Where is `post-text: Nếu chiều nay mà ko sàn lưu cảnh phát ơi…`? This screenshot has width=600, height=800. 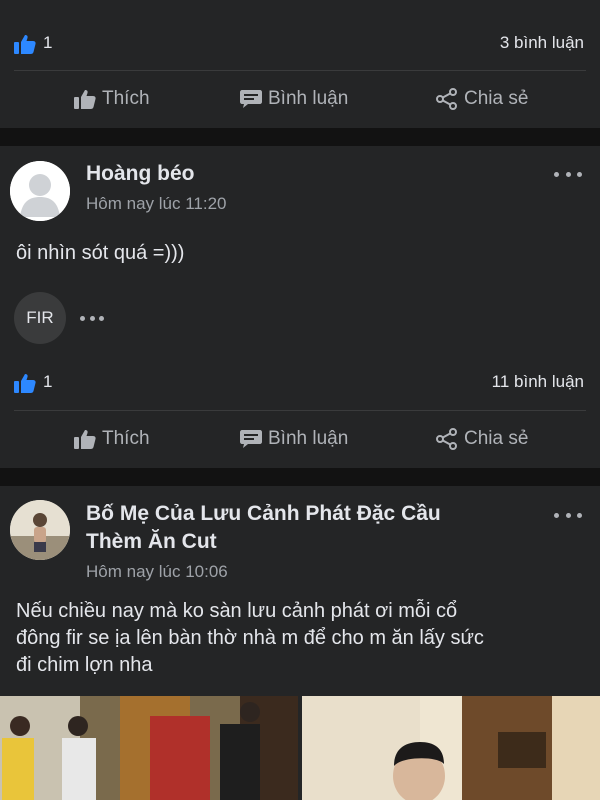
post-text: Nếu chiều nay mà ko sàn lưu cảnh phát ơi… is located at coordinates (250, 638).